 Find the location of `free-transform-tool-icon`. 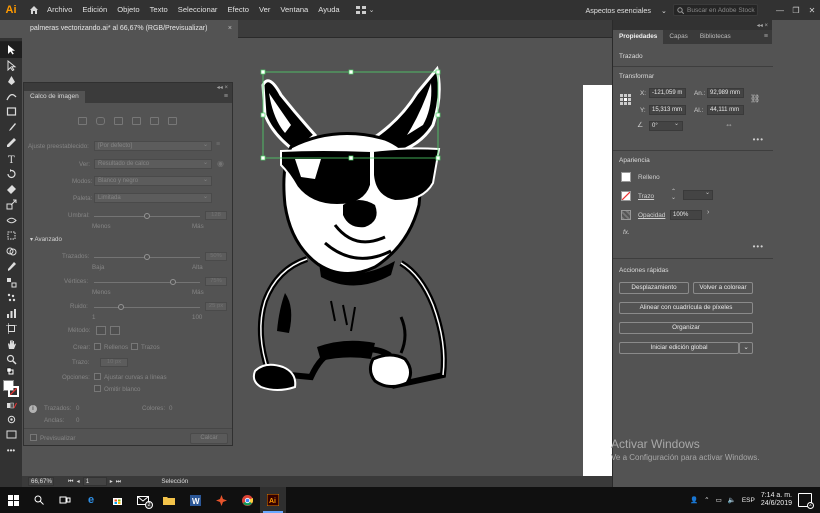

free-transform-tool-icon is located at coordinates (11, 236).